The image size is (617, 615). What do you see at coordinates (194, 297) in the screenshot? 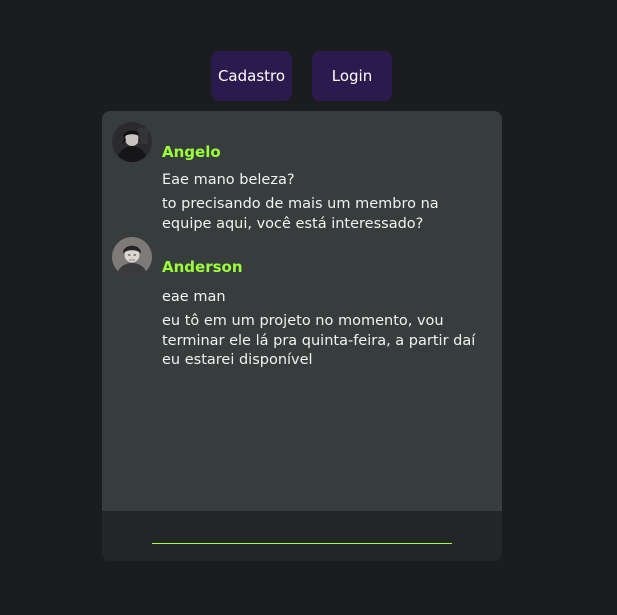
I see `message-text: eae man` at bounding box center [194, 297].